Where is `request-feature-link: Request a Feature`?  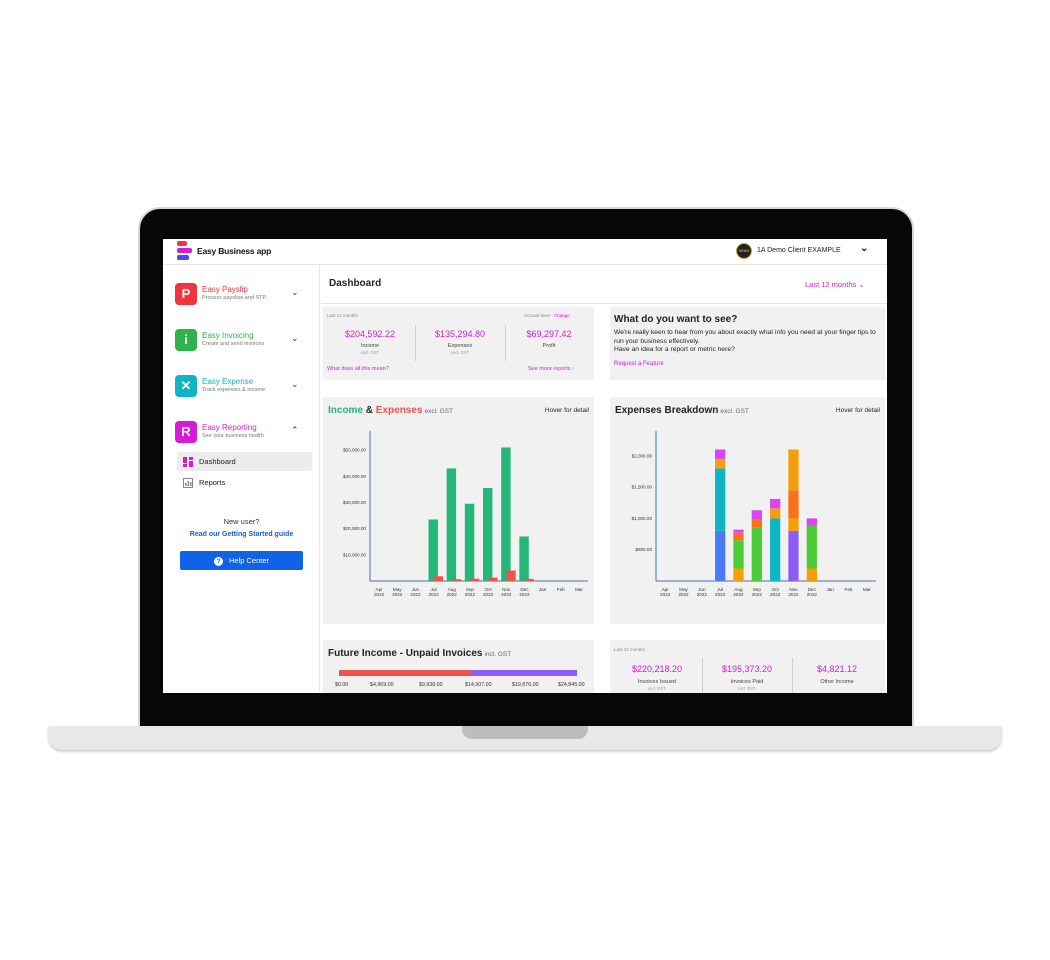
request-feature-link: Request a Feature is located at coordinates (639, 364).